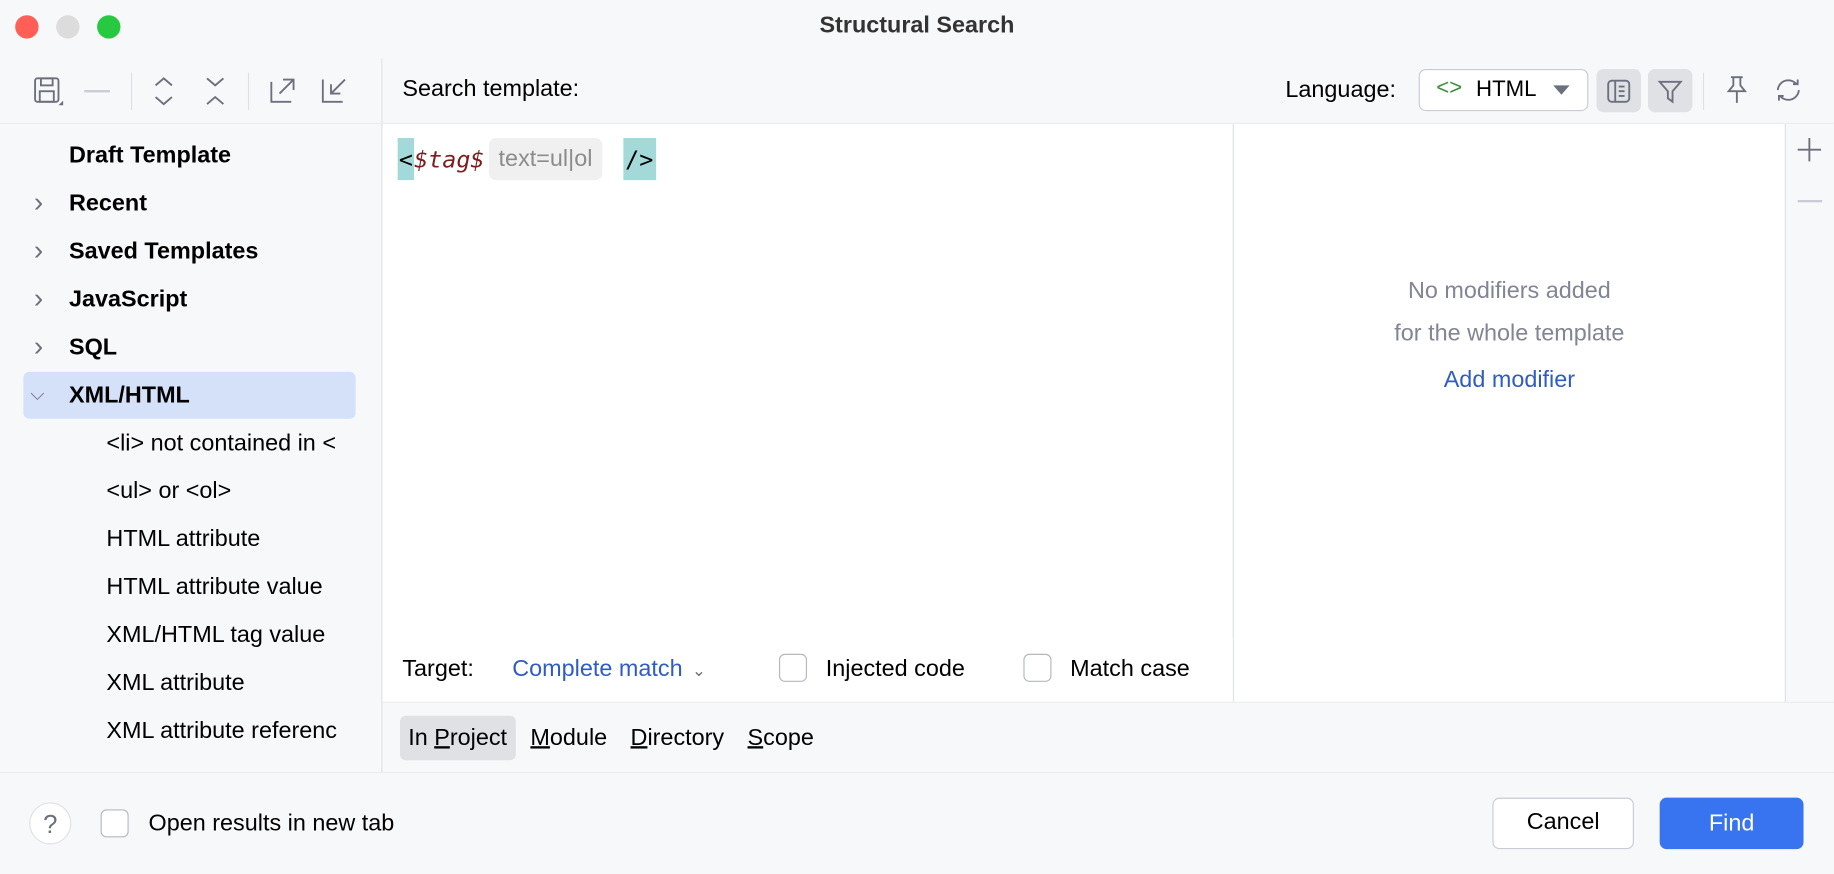 The image size is (1834, 874). I want to click on filter-icon, so click(1670, 92).